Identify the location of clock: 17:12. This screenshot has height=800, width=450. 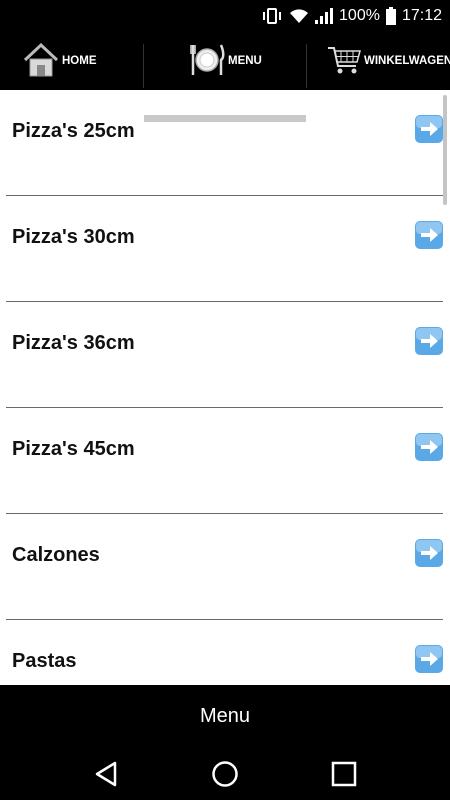
(421, 15).